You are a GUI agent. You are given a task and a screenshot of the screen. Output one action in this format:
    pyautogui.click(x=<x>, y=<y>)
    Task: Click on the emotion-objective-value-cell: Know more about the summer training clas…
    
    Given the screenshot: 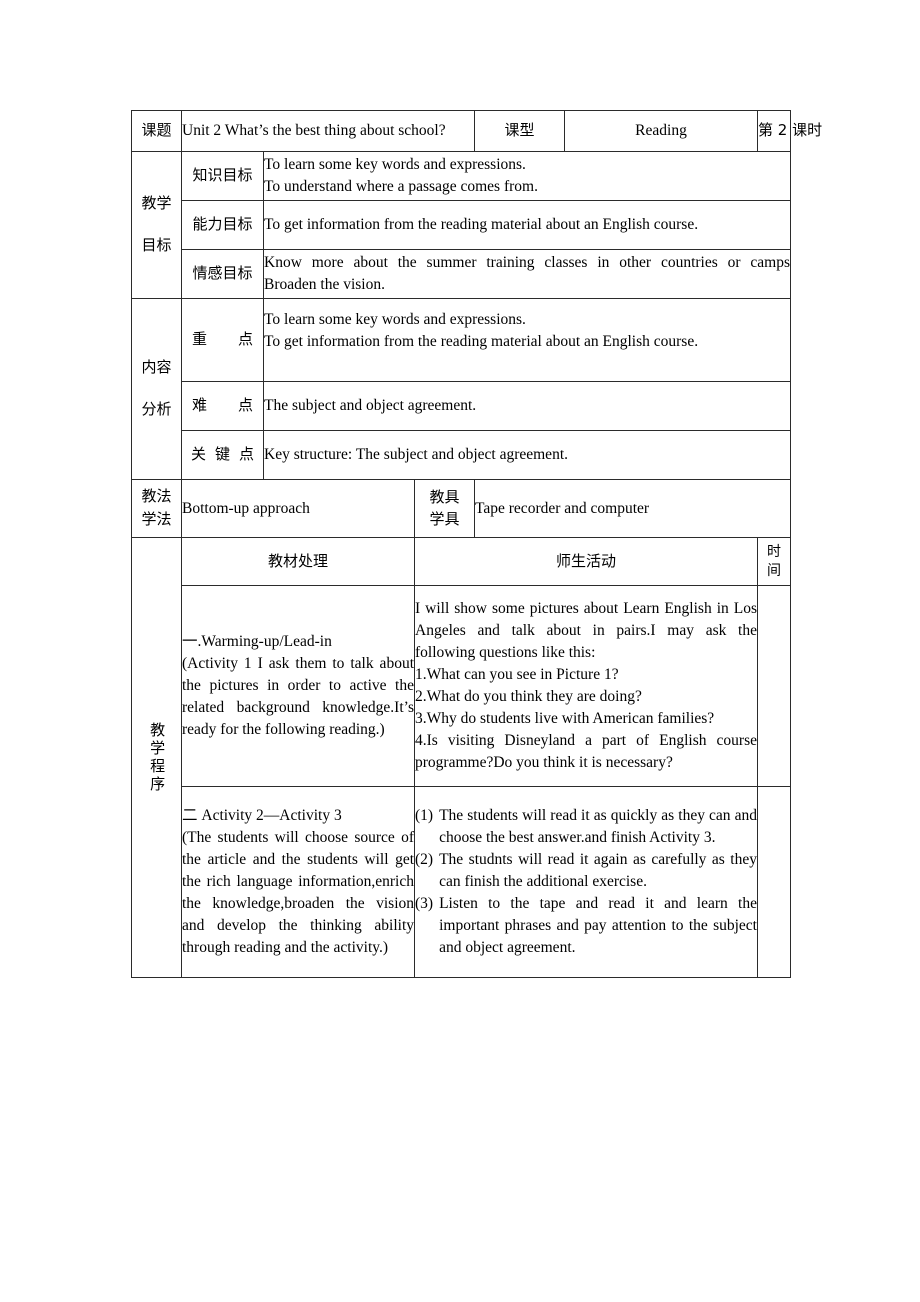 What is the action you would take?
    pyautogui.click(x=527, y=274)
    